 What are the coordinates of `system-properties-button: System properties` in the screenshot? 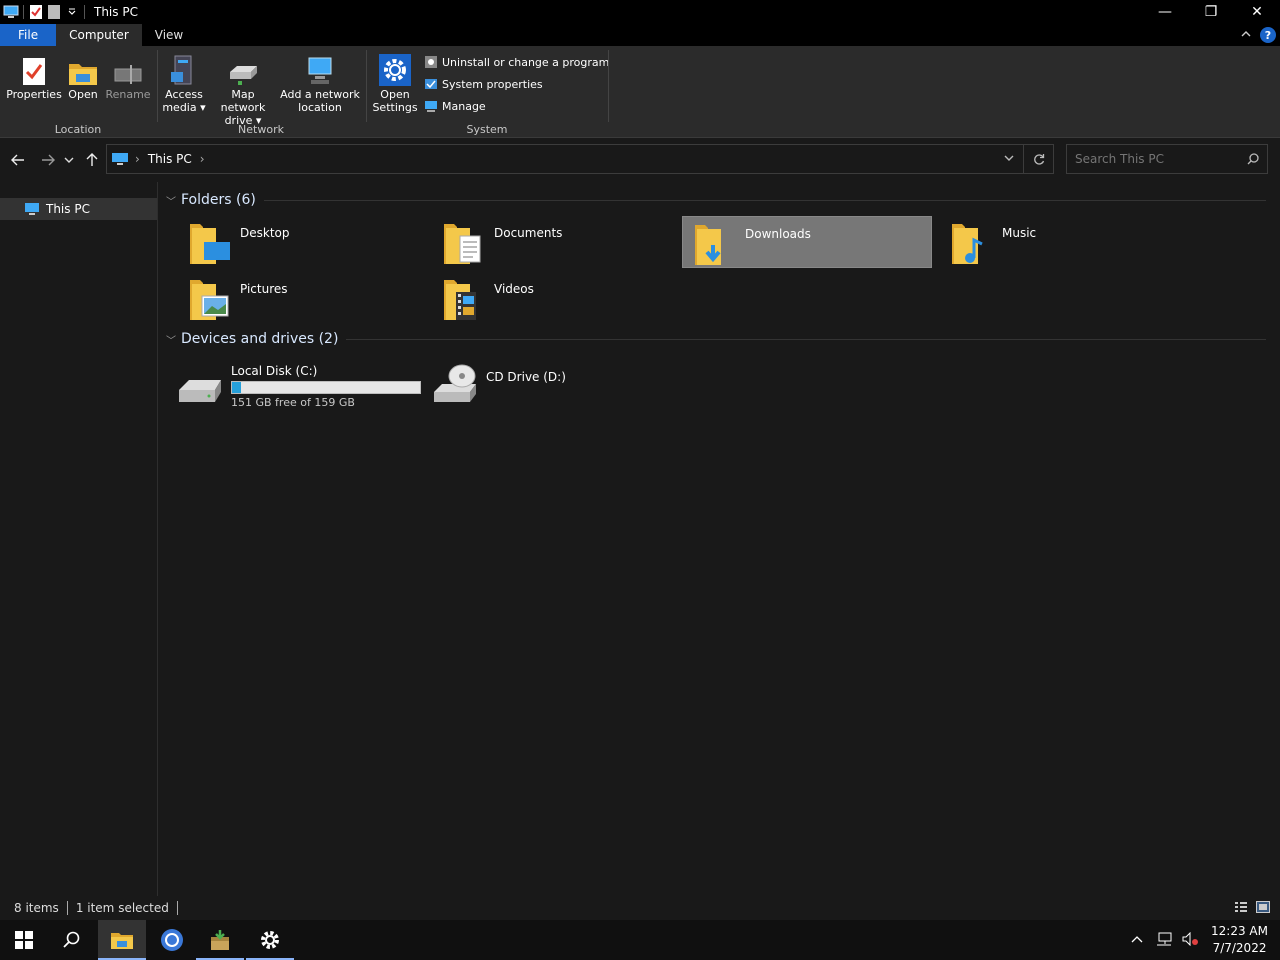 It's located at (483, 84).